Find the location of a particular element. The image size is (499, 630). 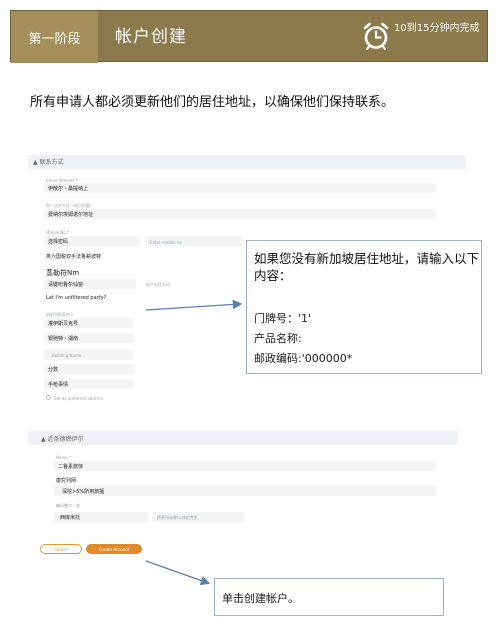

arrow-to-address-callout is located at coordinates (194, 305).